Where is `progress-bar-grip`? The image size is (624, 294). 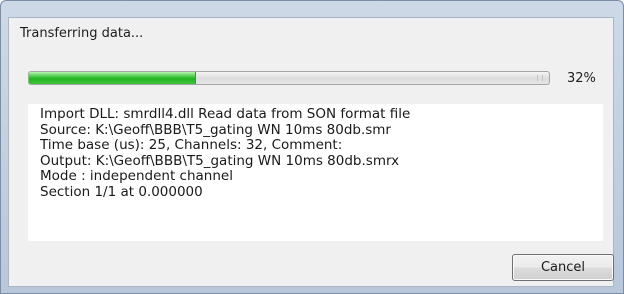 progress-bar-grip is located at coordinates (540, 78).